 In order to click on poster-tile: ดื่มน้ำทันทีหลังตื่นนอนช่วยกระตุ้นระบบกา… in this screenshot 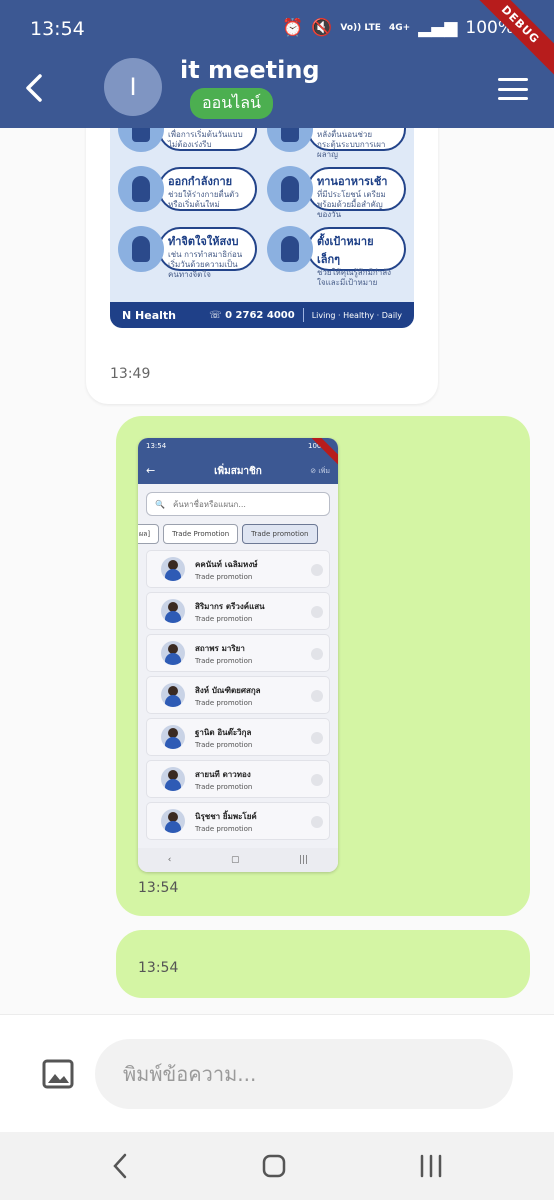, I will do `click(336, 143)`.